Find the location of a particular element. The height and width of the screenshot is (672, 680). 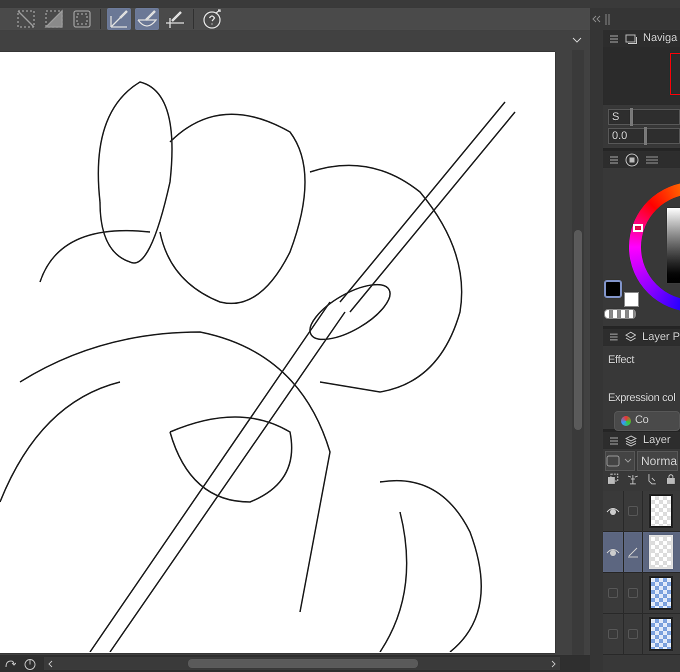

ruler-pen-icon is located at coordinates (119, 19).